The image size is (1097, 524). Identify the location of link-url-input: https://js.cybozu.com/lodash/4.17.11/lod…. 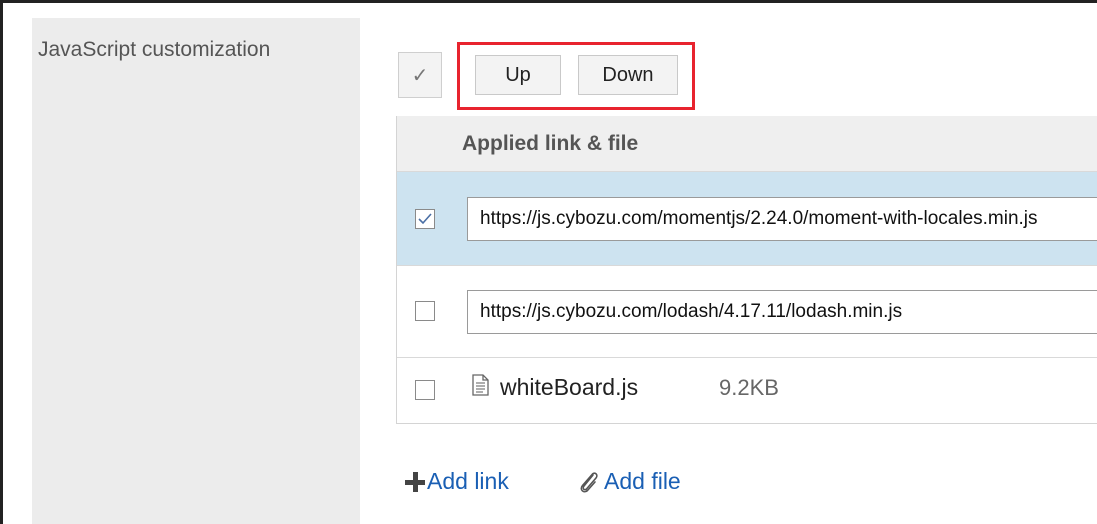
(782, 312).